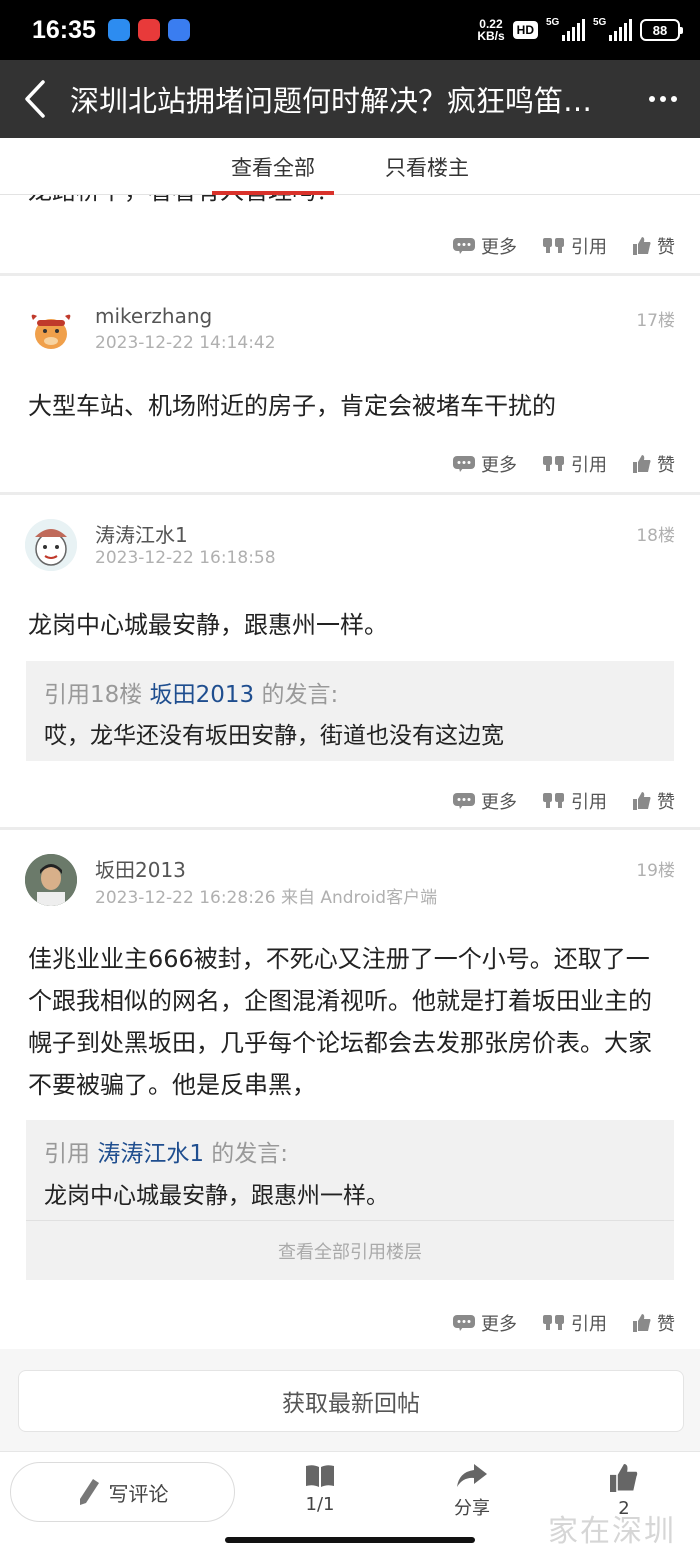 This screenshot has height=1556, width=700. I want to click on post-time: 2023-12-22 14:14:42, so click(185, 343).